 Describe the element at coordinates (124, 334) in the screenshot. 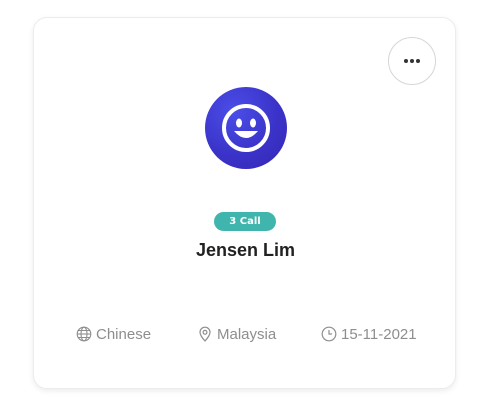

I see `language-text: Chinese` at that location.